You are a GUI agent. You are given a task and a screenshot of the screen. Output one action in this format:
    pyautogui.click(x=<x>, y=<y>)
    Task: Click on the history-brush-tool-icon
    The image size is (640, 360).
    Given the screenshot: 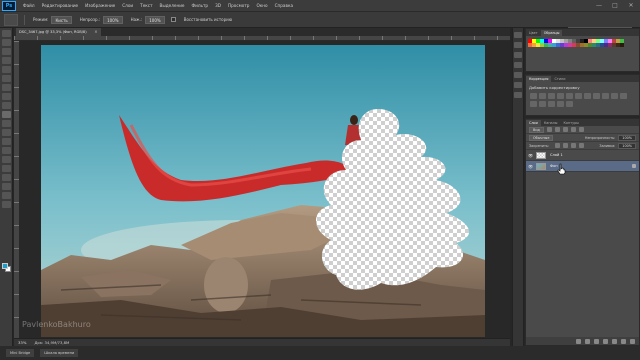 What is the action you would take?
    pyautogui.click(x=6, y=114)
    